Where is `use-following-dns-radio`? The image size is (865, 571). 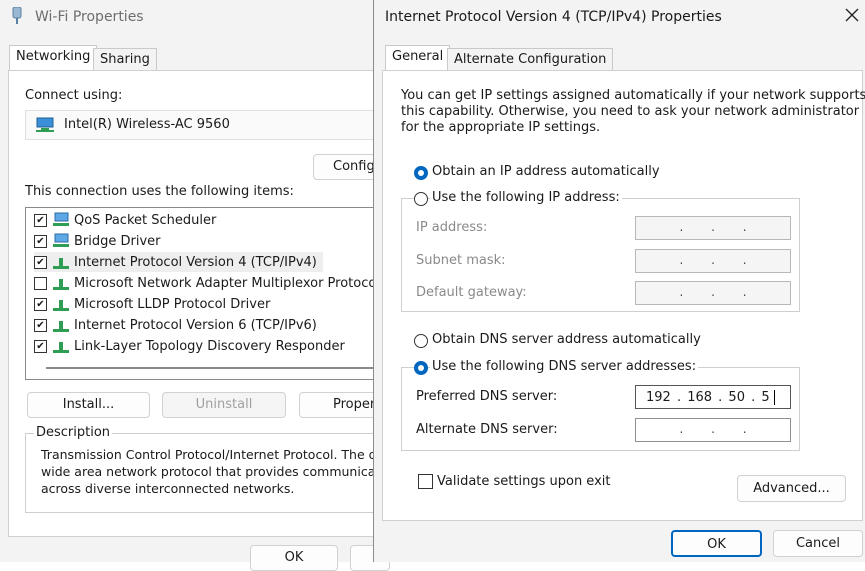 use-following-dns-radio is located at coordinates (421, 368).